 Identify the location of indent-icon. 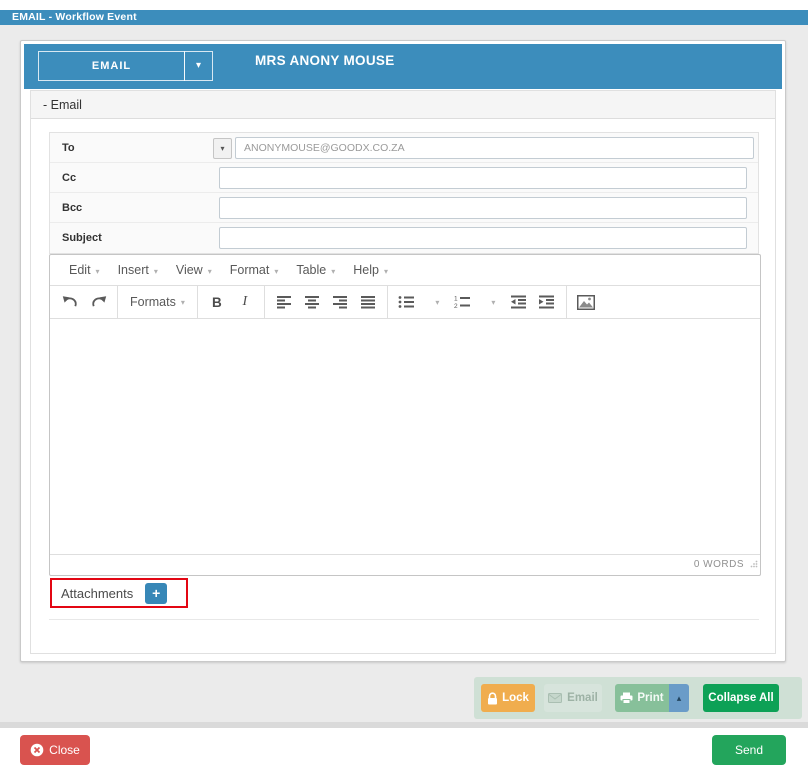
(547, 302).